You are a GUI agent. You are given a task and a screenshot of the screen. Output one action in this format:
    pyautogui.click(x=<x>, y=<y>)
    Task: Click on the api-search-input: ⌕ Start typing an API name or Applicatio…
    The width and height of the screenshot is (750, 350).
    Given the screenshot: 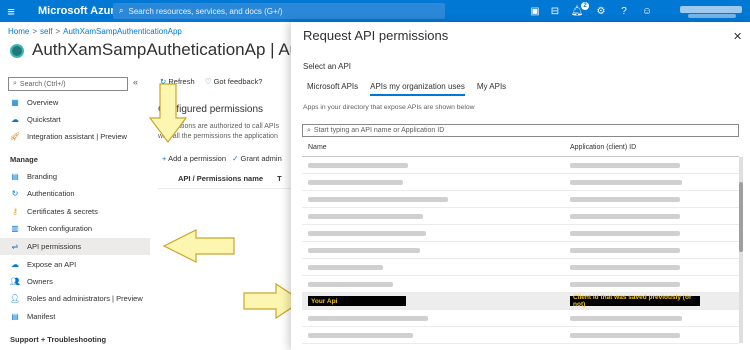 What is the action you would take?
    pyautogui.click(x=520, y=130)
    